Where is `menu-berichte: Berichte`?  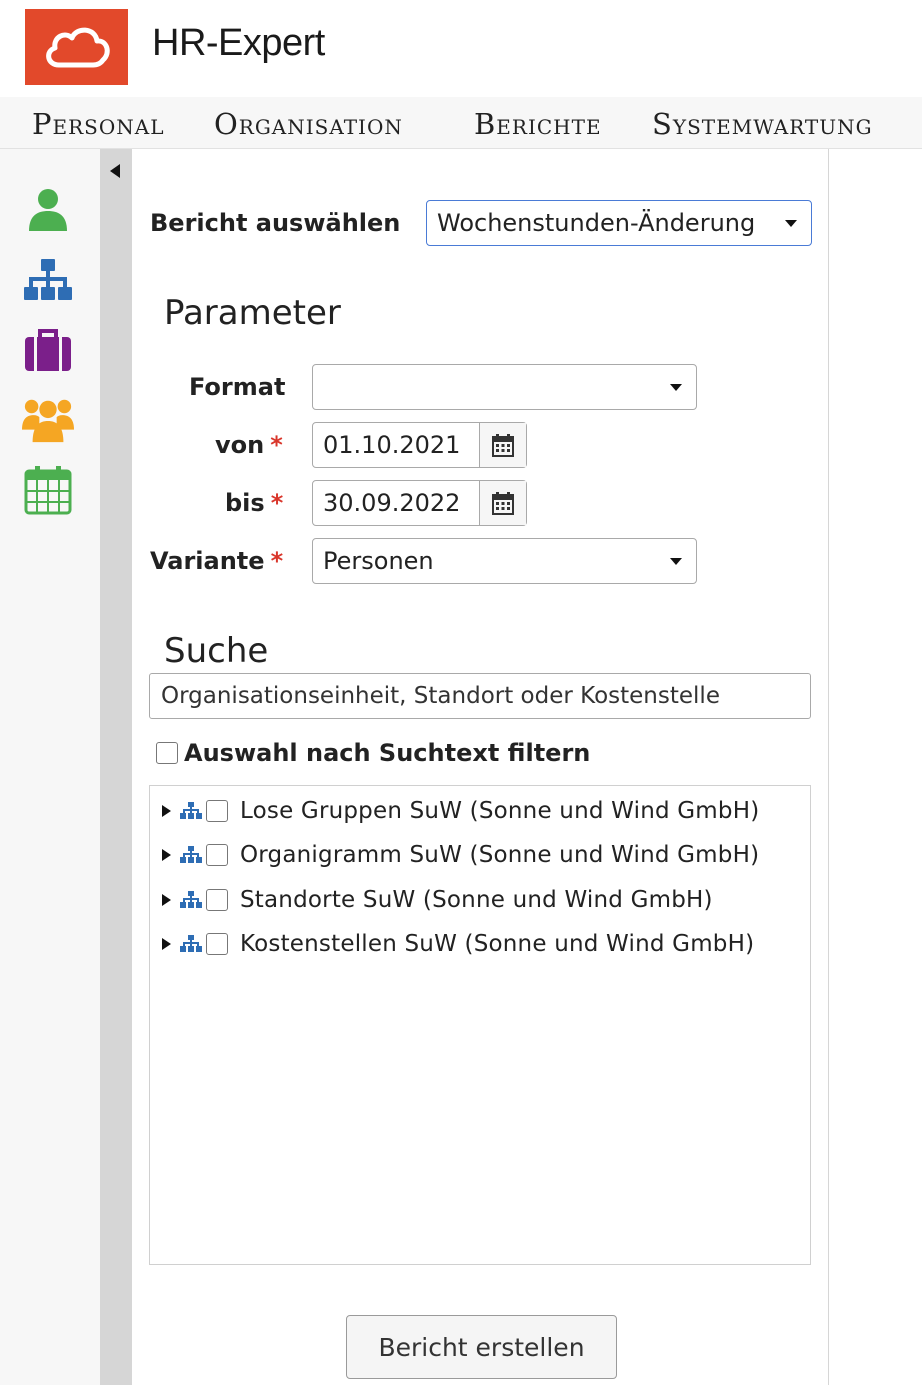
menu-berichte: Berichte is located at coordinates (538, 124).